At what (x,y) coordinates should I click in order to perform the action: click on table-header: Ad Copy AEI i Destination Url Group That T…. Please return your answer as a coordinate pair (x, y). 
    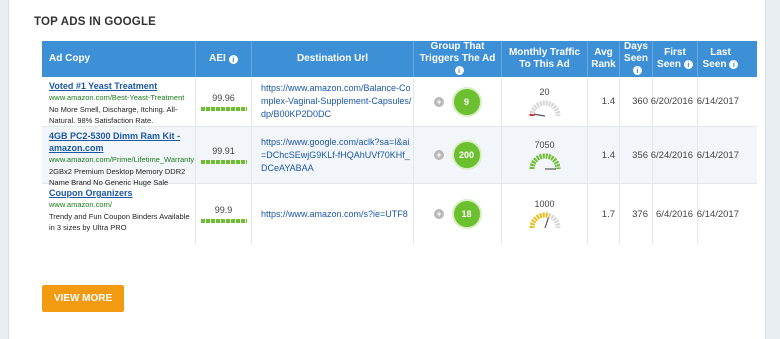
    Looking at the image, I should click on (399, 59).